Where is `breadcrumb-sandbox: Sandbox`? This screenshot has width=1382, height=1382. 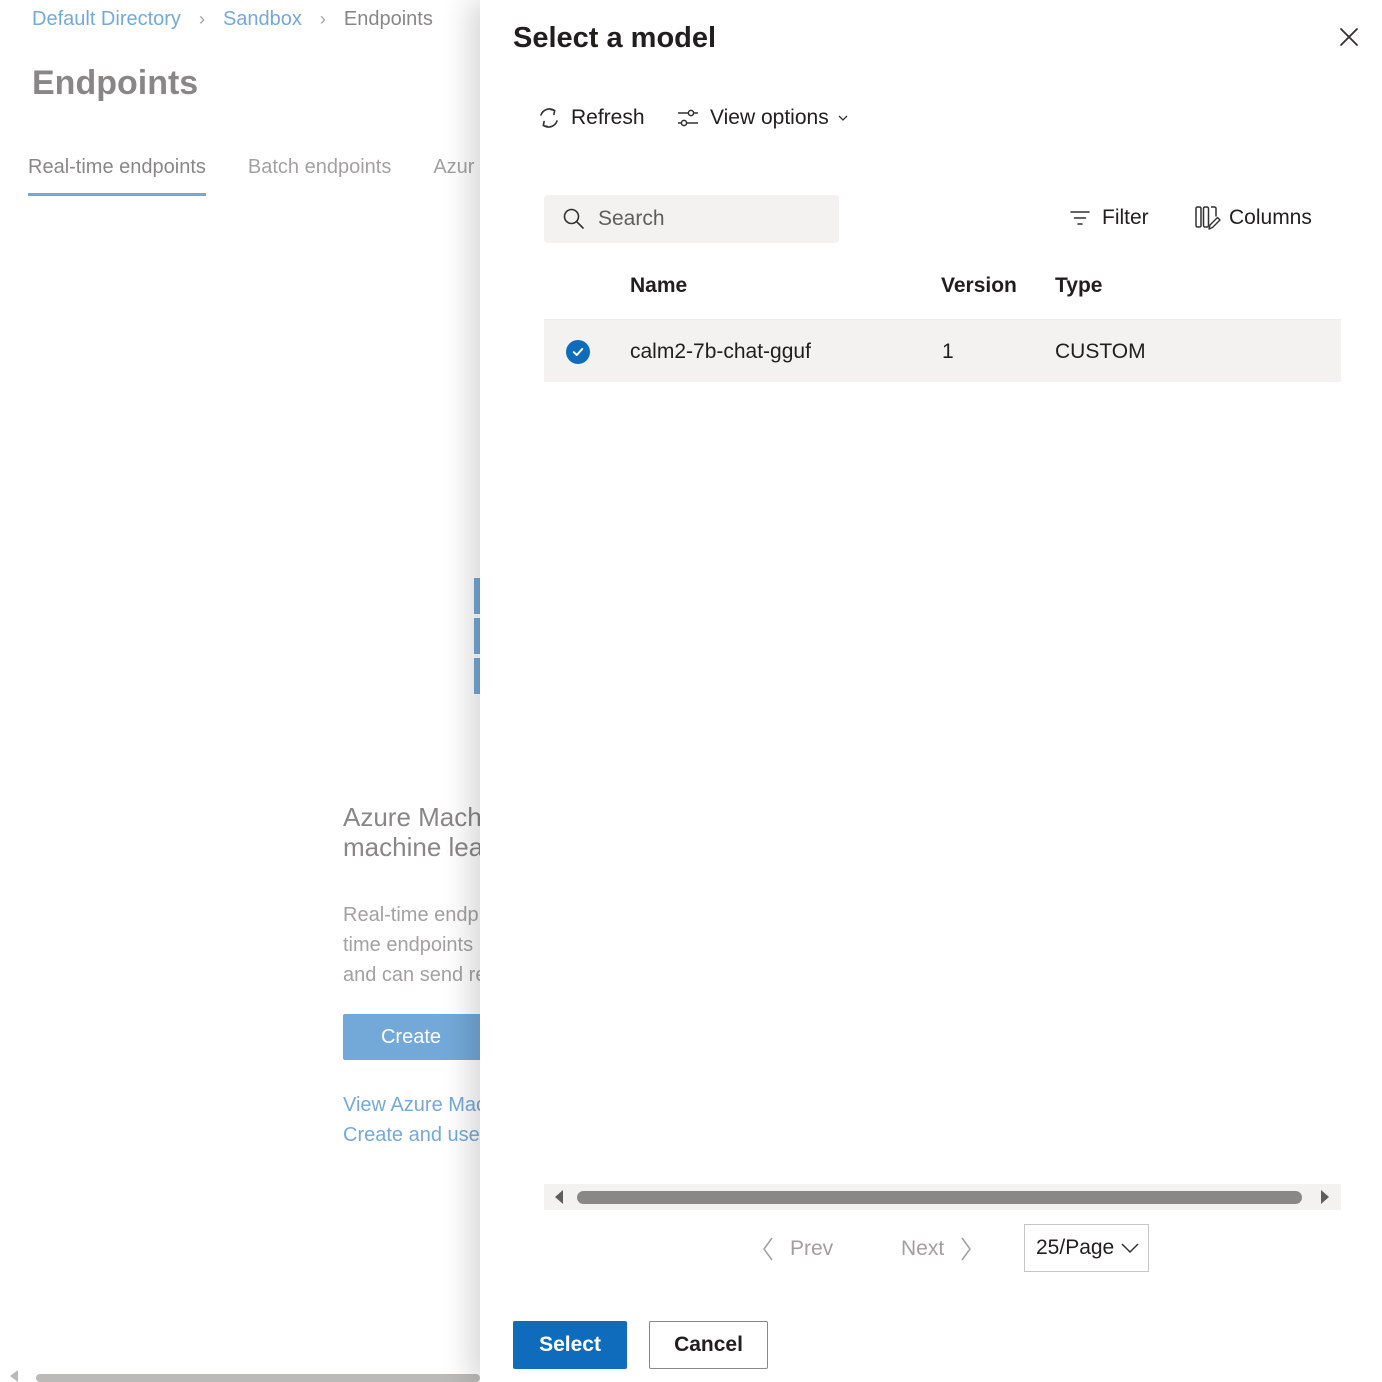 breadcrumb-sandbox: Sandbox is located at coordinates (262, 19).